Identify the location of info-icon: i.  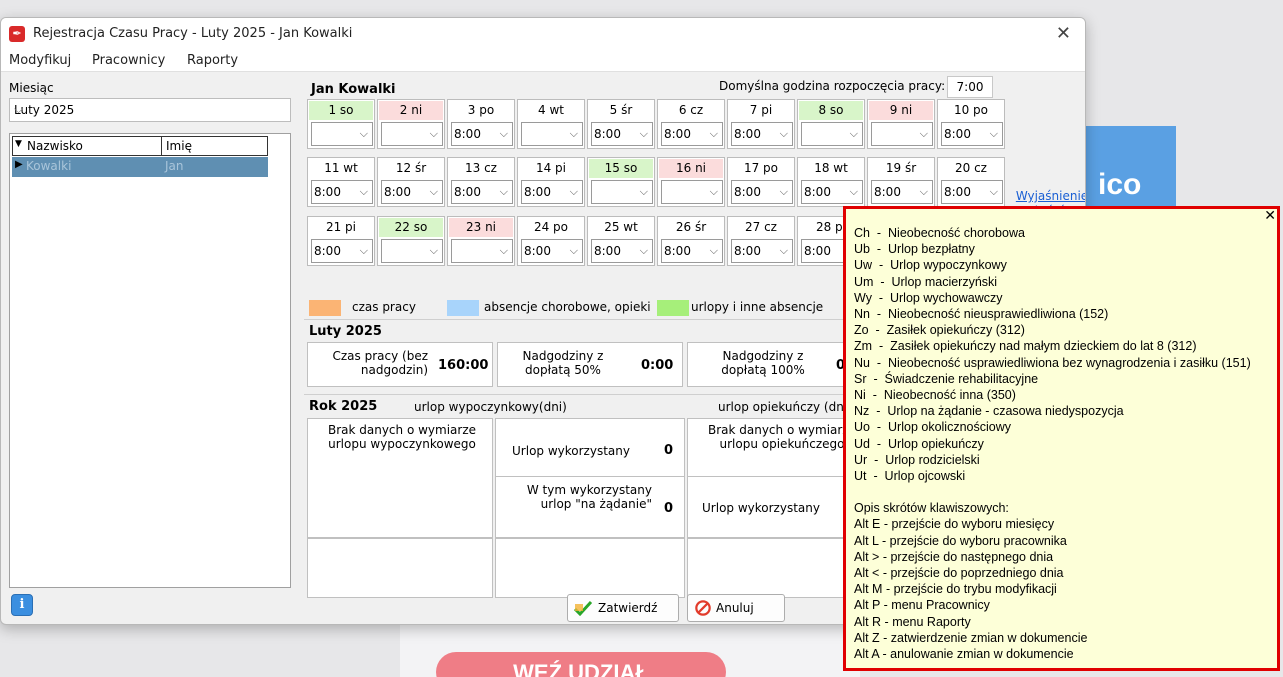
(22, 605).